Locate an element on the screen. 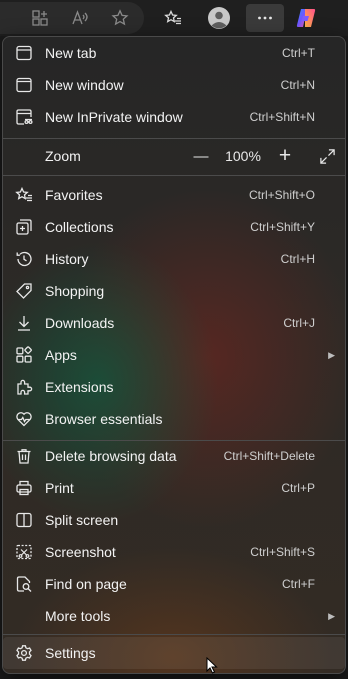 This screenshot has width=348, height=679. menu-item-shortcut: Ctrl+Shift+O is located at coordinates (281, 195).